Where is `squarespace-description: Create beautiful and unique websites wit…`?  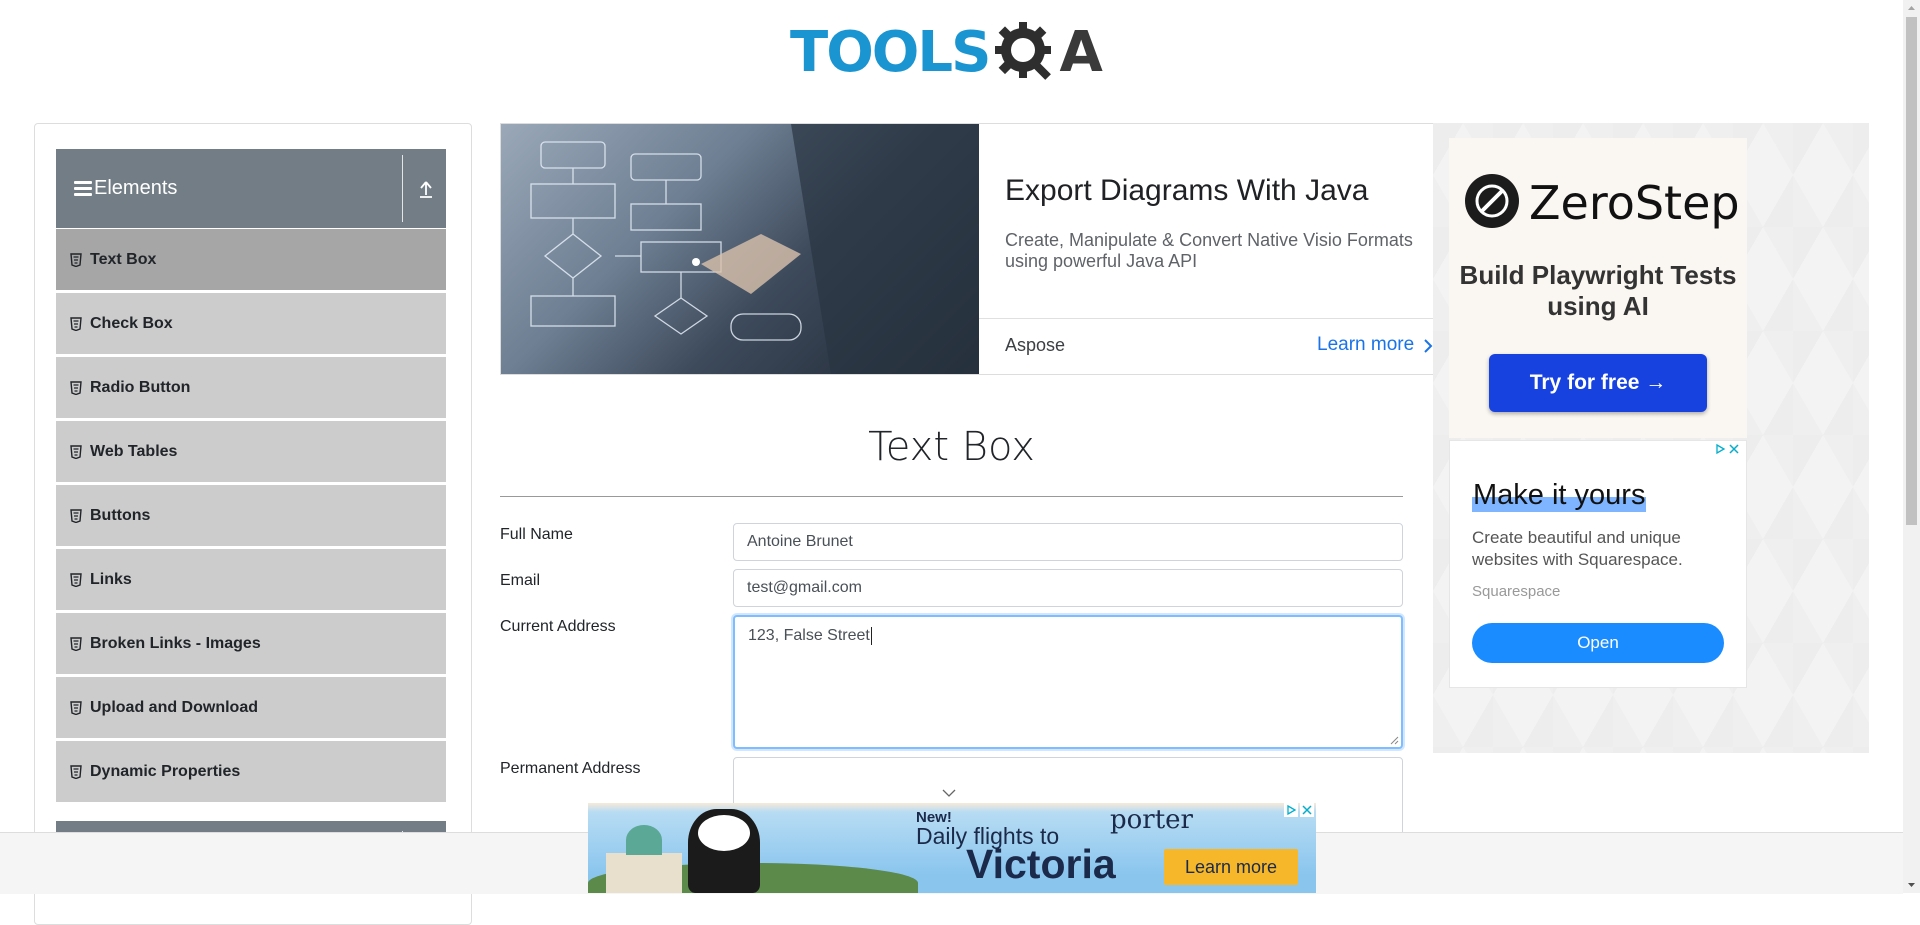
squarespace-description: Create beautiful and unique websites wit… is located at coordinates (1577, 548).